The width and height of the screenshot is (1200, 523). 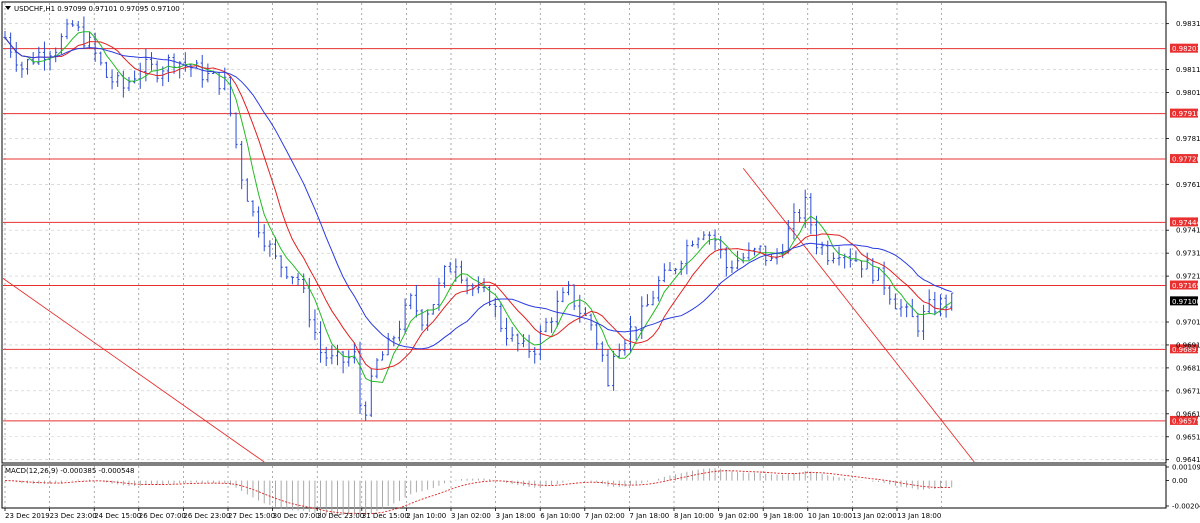 What do you see at coordinates (296, 516) in the screenshot?
I see `time-tick-label: 30 Dec 07:00` at bounding box center [296, 516].